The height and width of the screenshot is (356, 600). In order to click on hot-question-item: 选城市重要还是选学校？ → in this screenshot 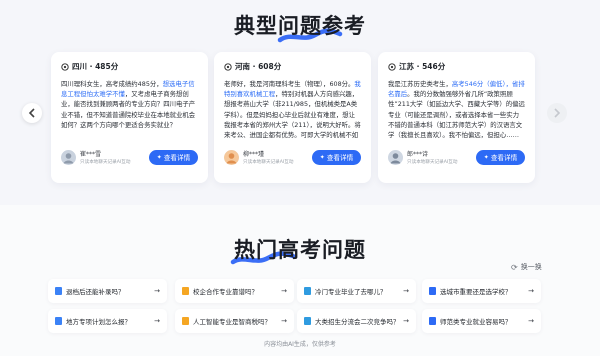, I will do `click(481, 291)`.